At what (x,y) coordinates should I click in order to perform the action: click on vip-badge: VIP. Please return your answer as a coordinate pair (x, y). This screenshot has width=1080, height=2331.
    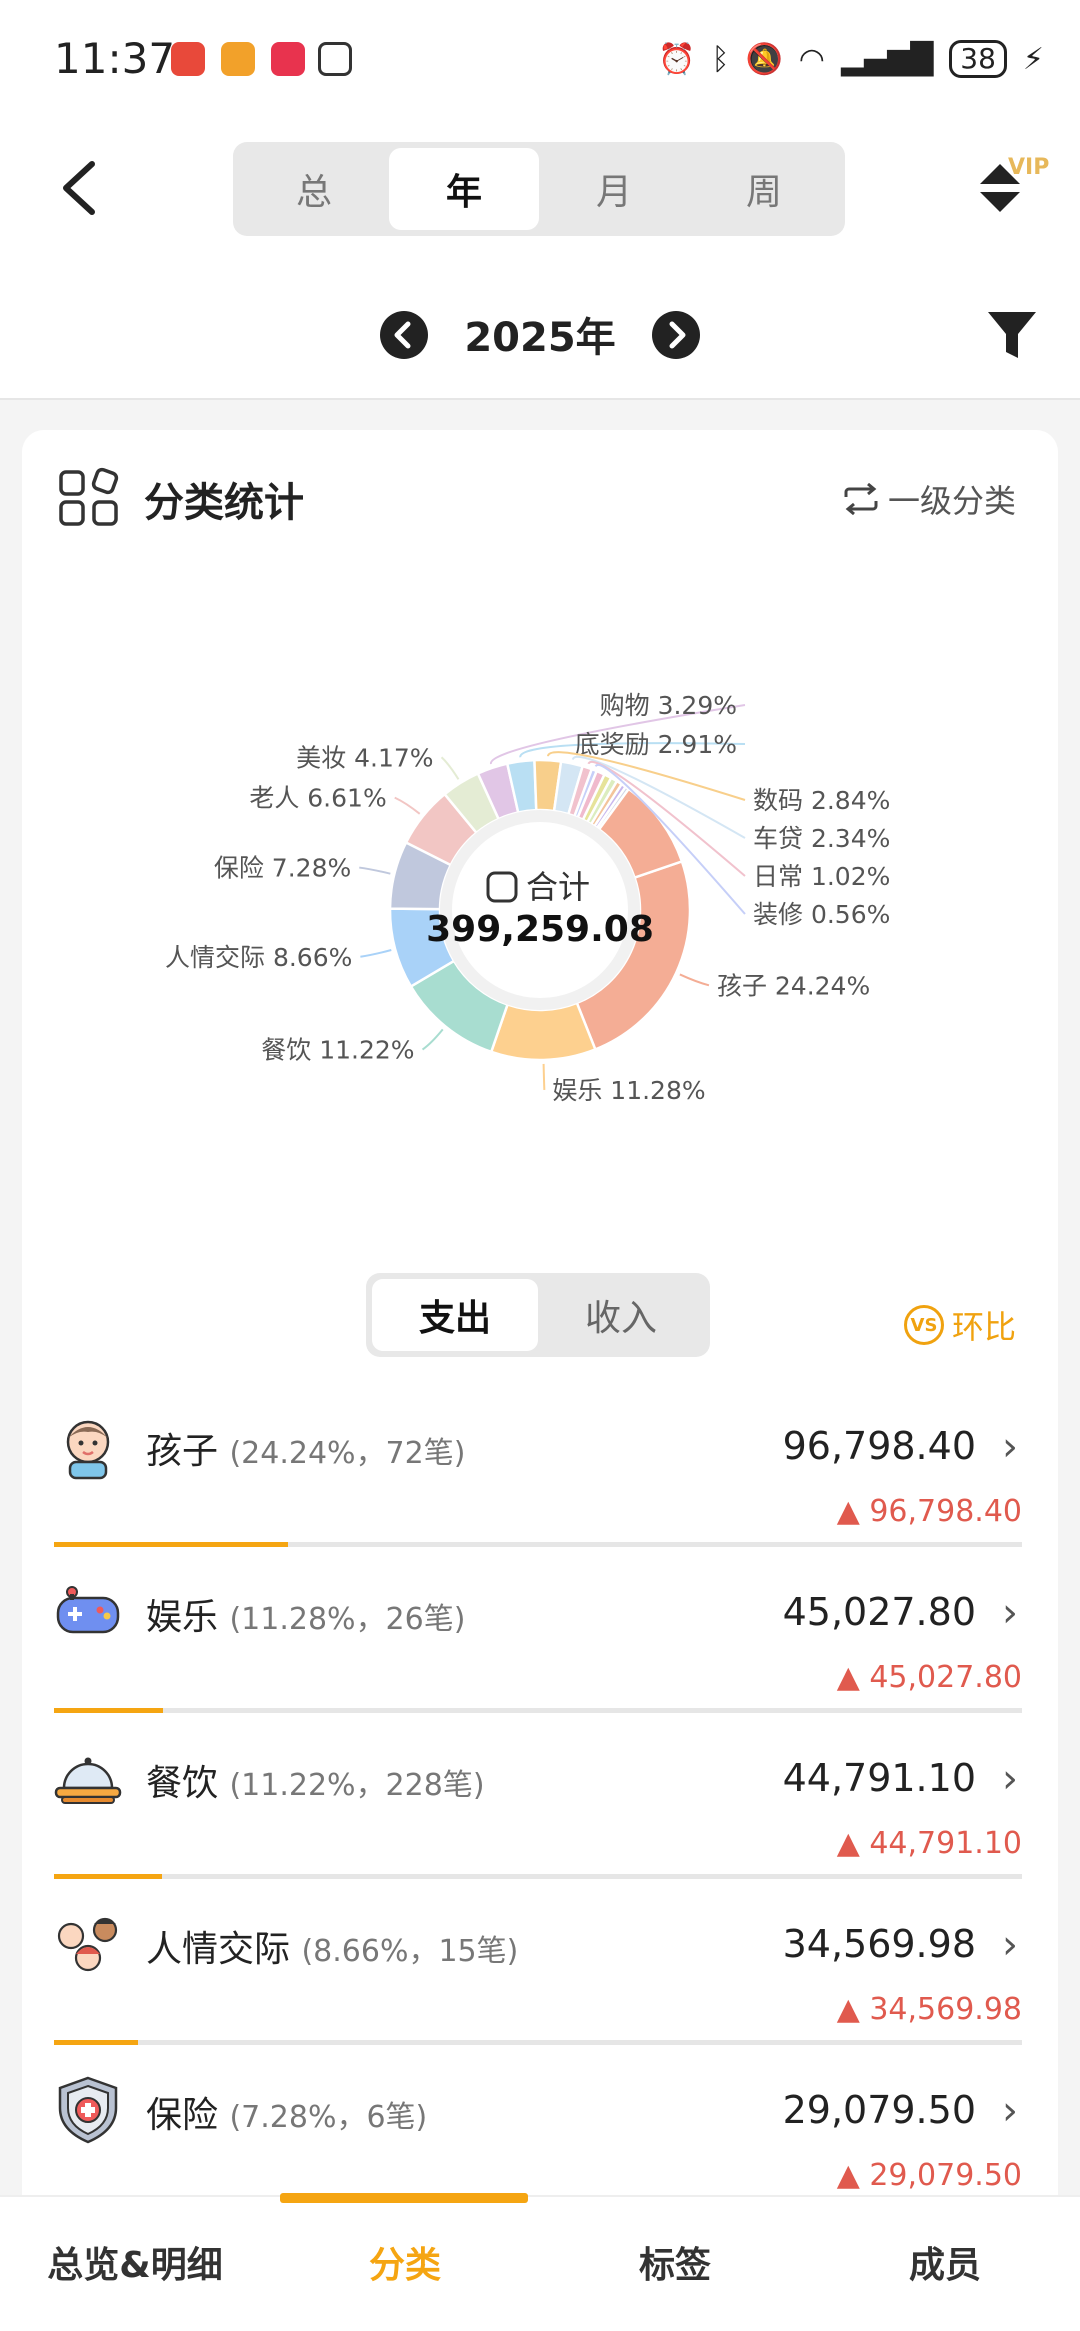
    Looking at the image, I should click on (1028, 167).